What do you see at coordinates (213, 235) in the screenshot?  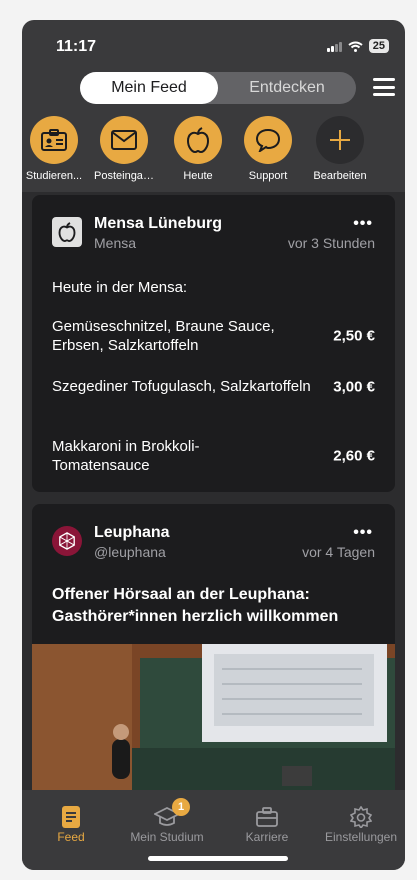 I see `card-header: Mensa Lüneburg Mensa ••• vor 3 Stunden` at bounding box center [213, 235].